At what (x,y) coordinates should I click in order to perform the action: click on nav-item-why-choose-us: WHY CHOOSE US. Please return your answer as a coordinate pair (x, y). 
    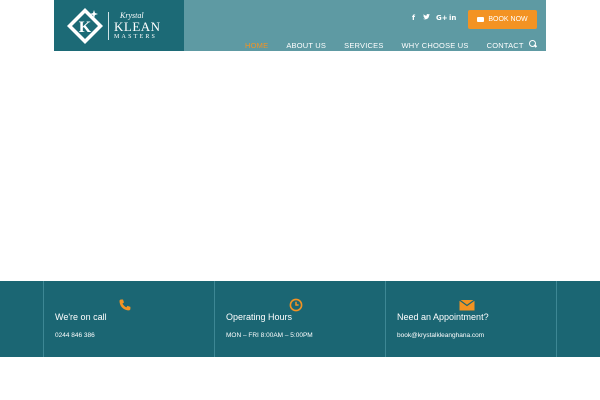
    Looking at the image, I should click on (435, 45).